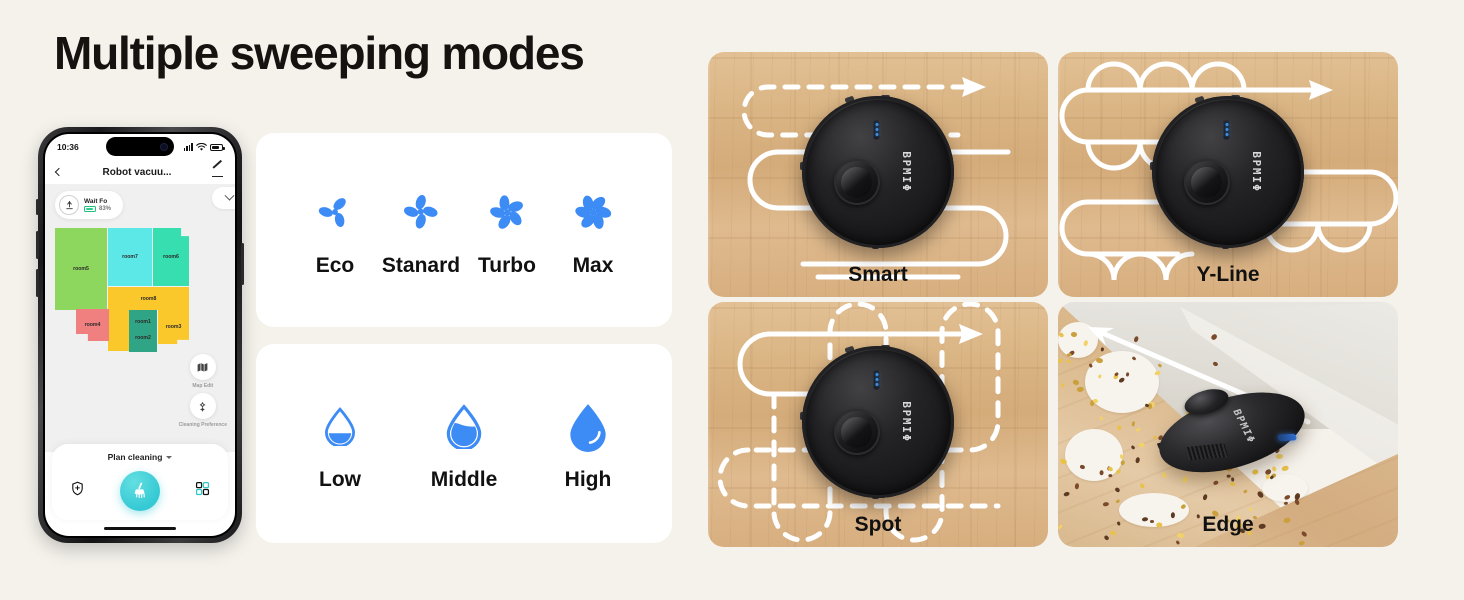  Describe the element at coordinates (59, 172) in the screenshot. I see `back-button` at that location.